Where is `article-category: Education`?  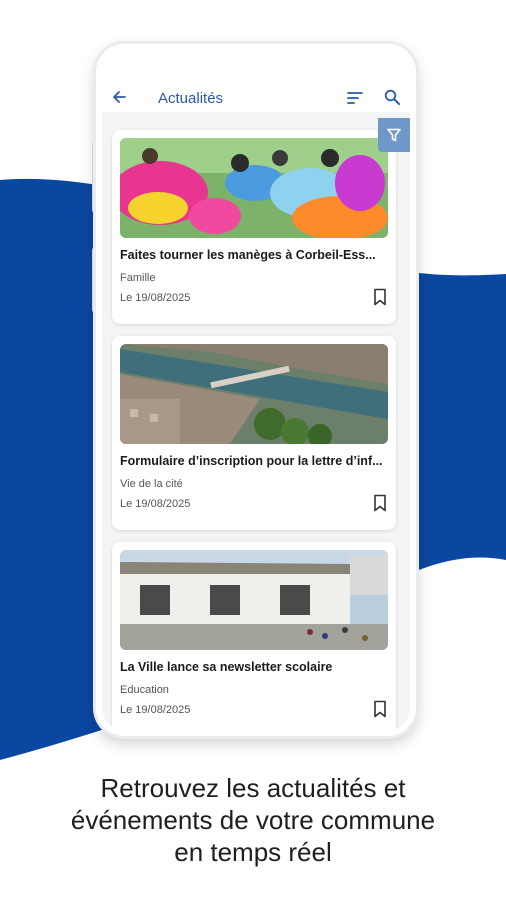
article-category: Education is located at coordinates (144, 690).